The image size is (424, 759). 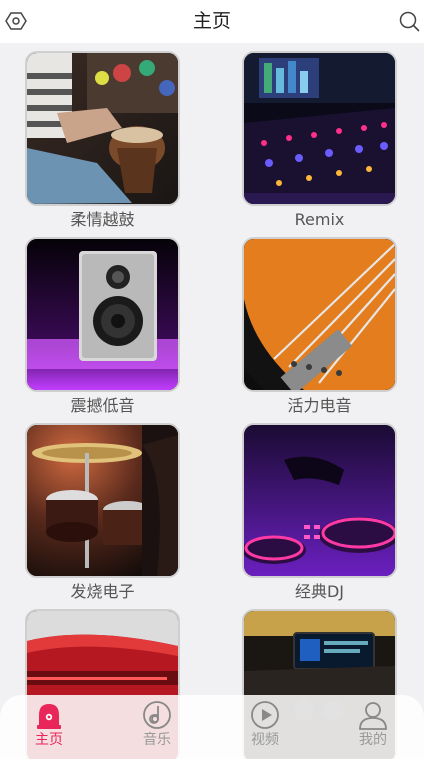 What do you see at coordinates (212, 727) in the screenshot?
I see `bottom-tab-bar: 主页 音乐 视频 我的` at bounding box center [212, 727].